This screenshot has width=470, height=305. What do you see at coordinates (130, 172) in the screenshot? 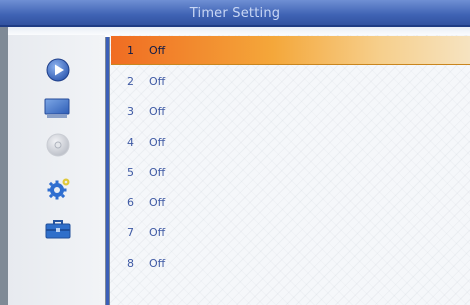
I see `timer-number: 5` at bounding box center [130, 172].